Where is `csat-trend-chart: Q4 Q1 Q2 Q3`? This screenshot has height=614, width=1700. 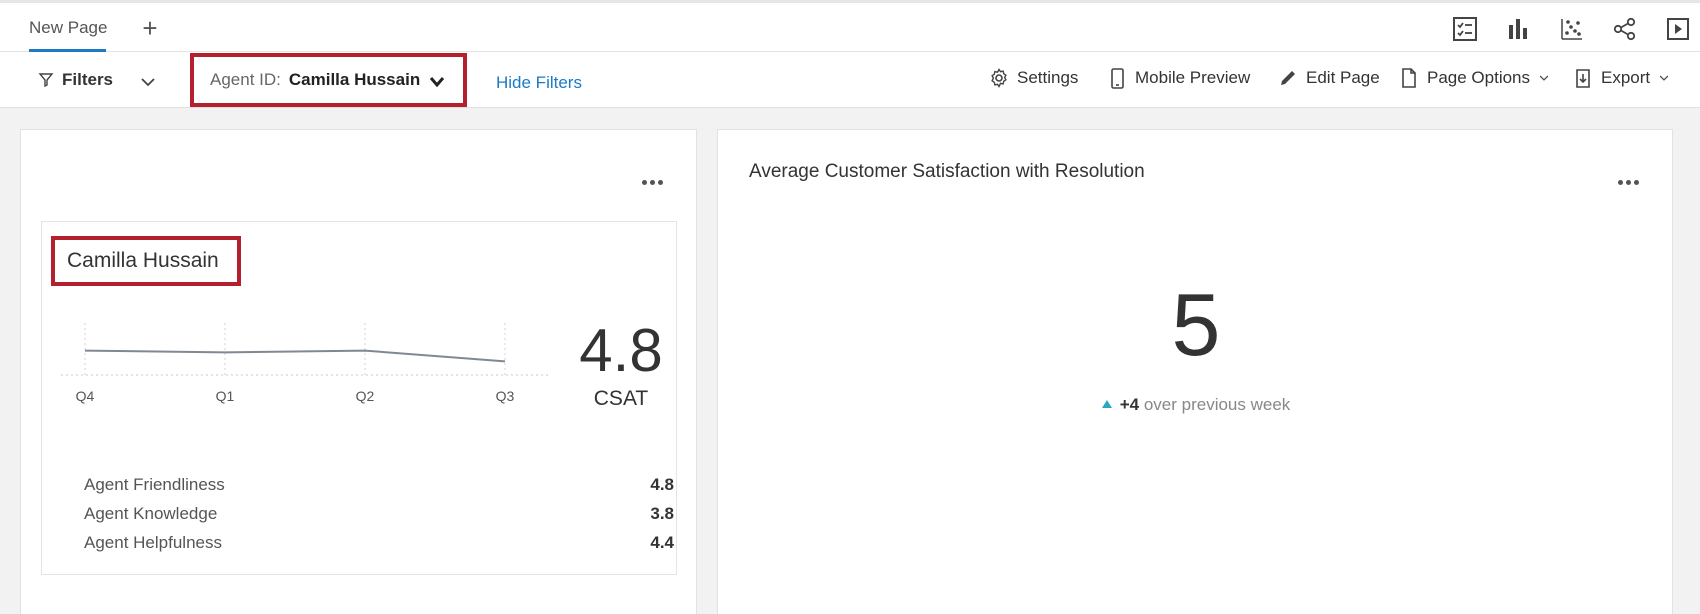
csat-trend-chart: Q4 Q1 Q2 Q3 is located at coordinates (306, 363).